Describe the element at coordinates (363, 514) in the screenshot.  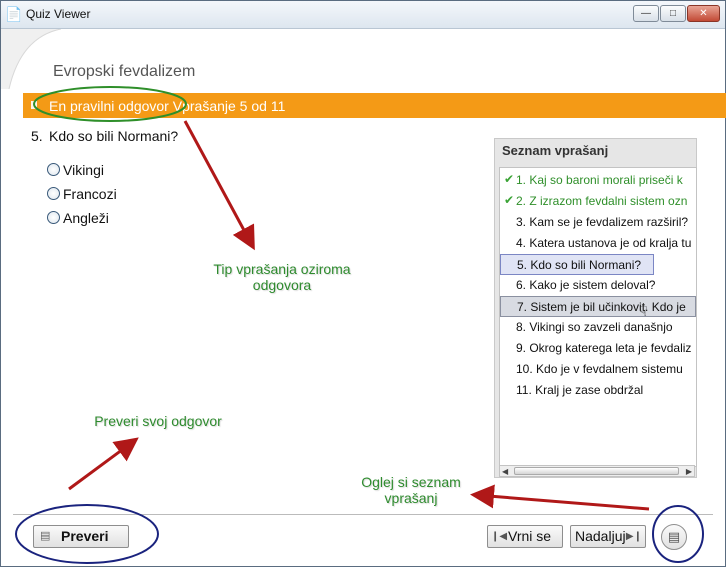
I see `footer-divider` at that location.